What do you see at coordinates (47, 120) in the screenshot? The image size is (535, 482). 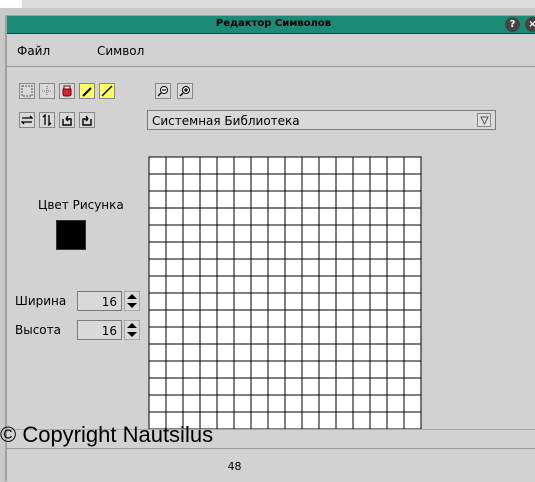 I see `flip-vertical-button` at bounding box center [47, 120].